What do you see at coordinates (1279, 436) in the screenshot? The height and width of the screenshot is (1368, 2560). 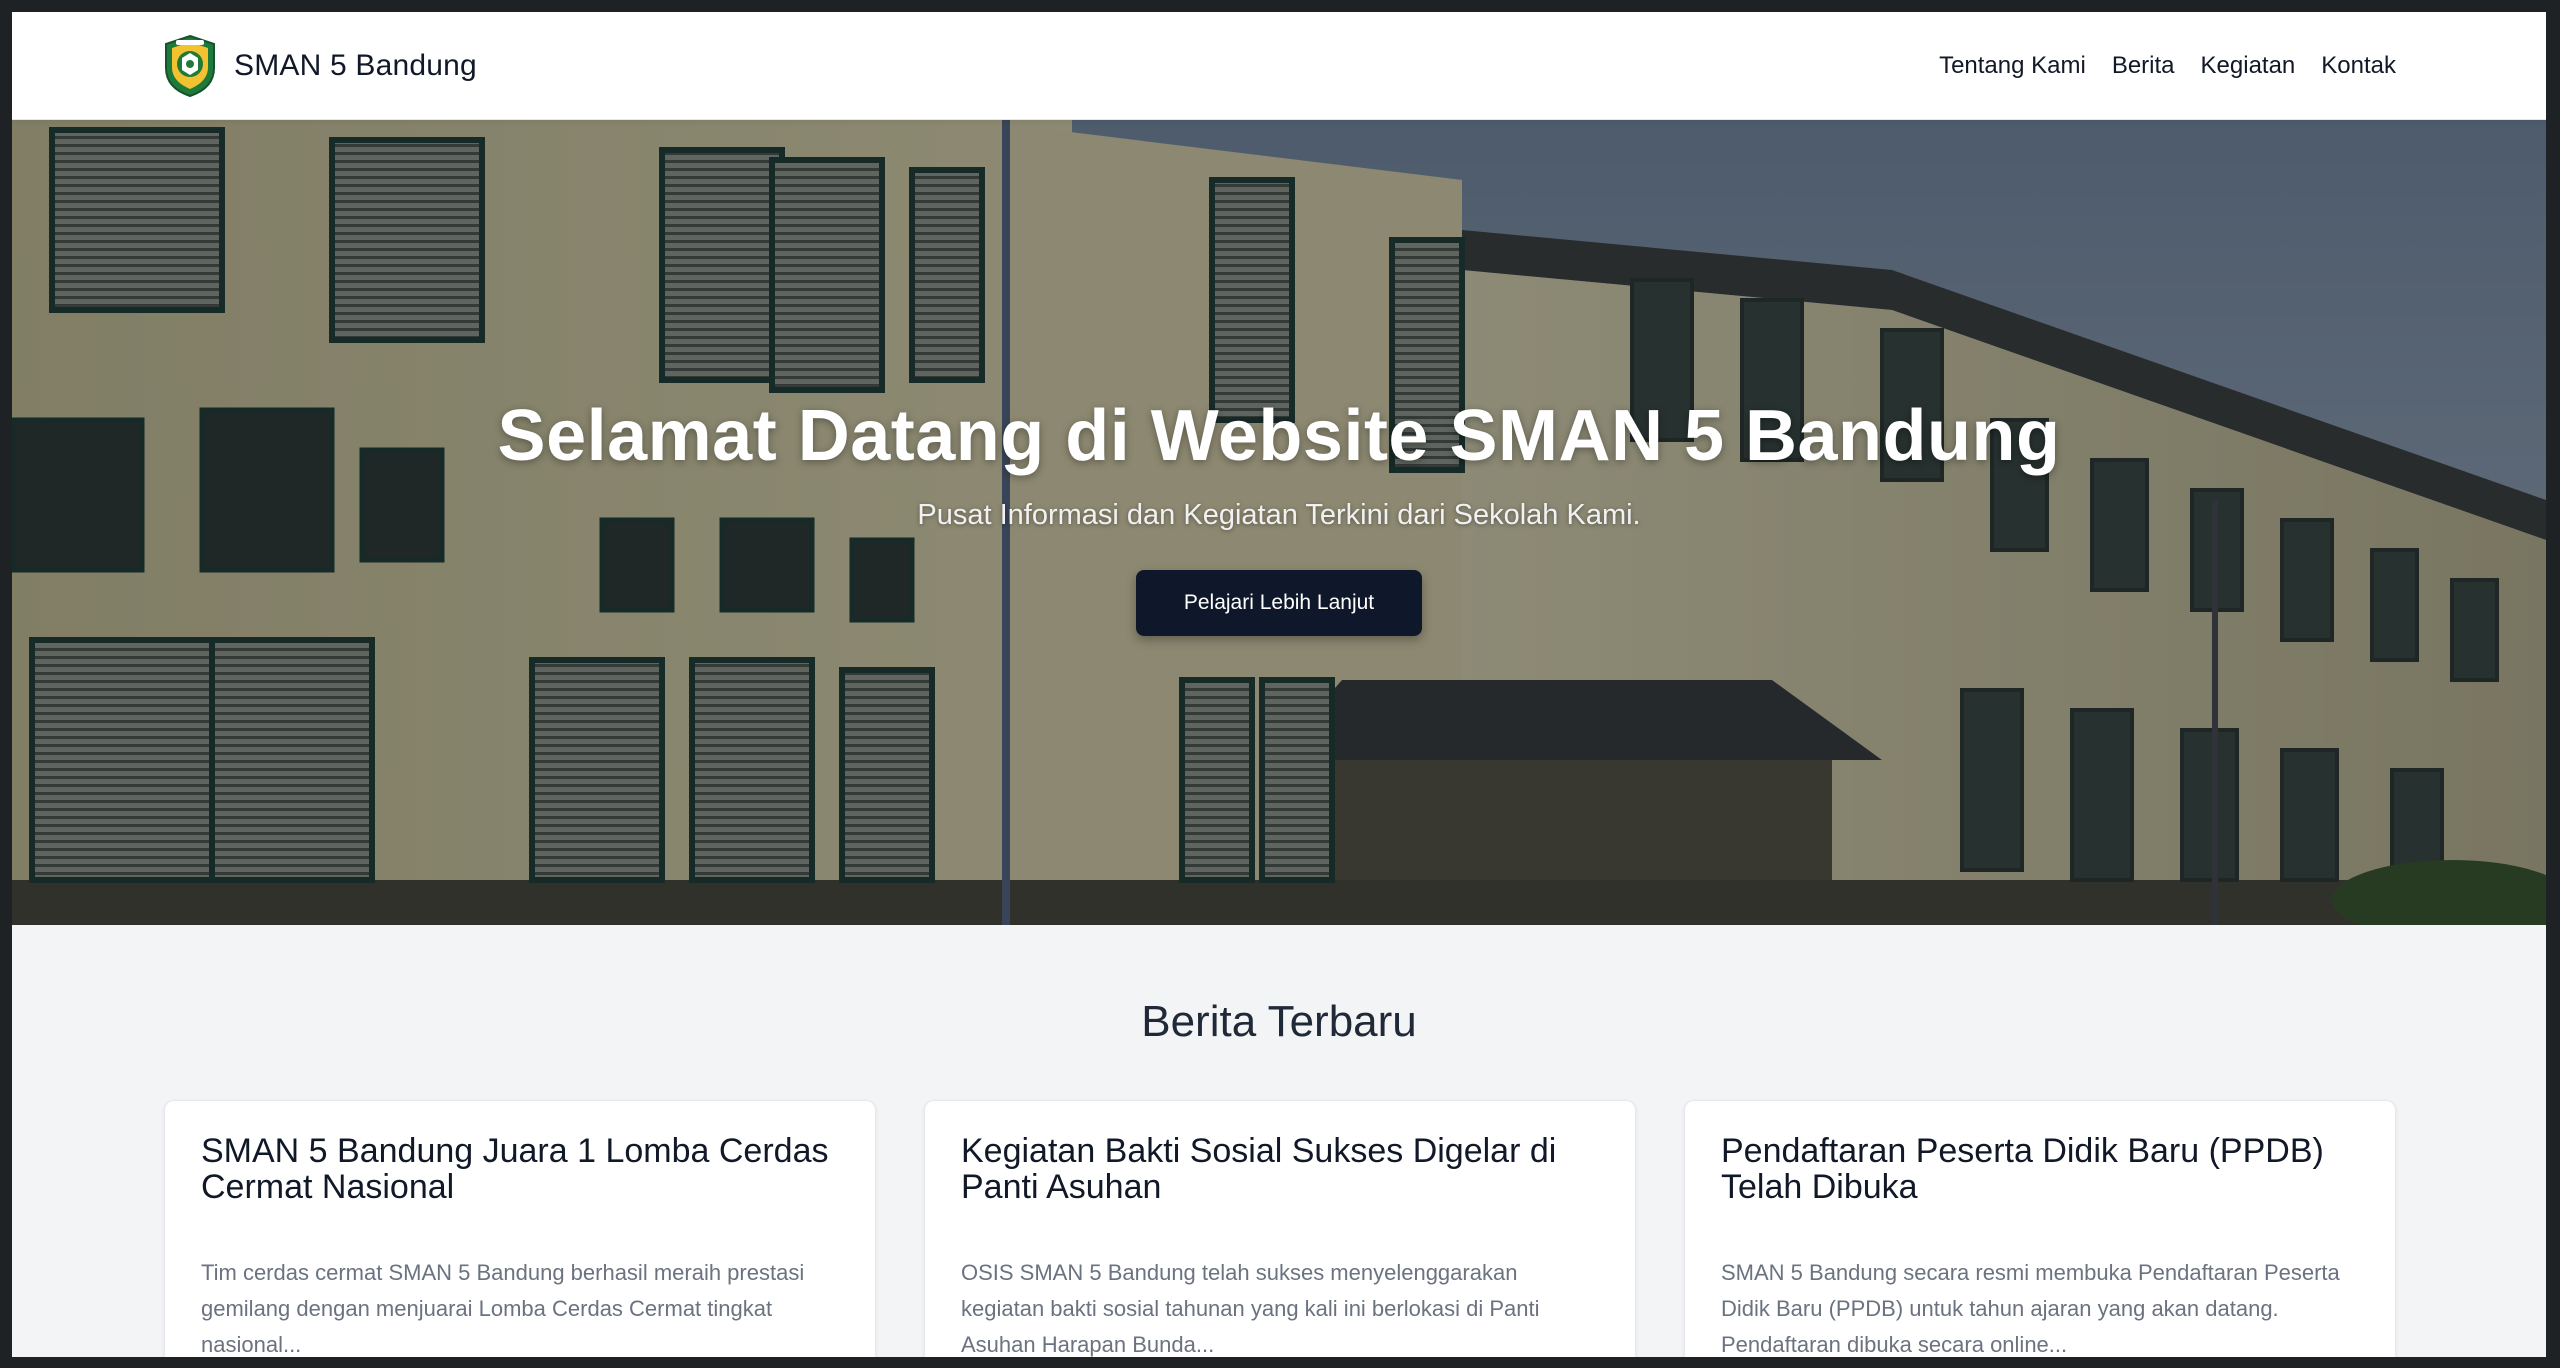 I see `hero-title: Selamat Datang di Website SMAN 5 Bandung` at bounding box center [1279, 436].